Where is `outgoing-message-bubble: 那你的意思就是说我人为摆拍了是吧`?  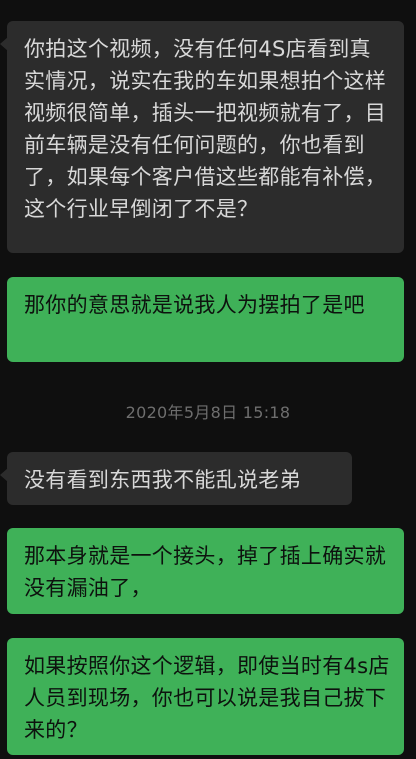
outgoing-message-bubble: 那你的意思就是说我人为摆拍了是吧 is located at coordinates (205, 319).